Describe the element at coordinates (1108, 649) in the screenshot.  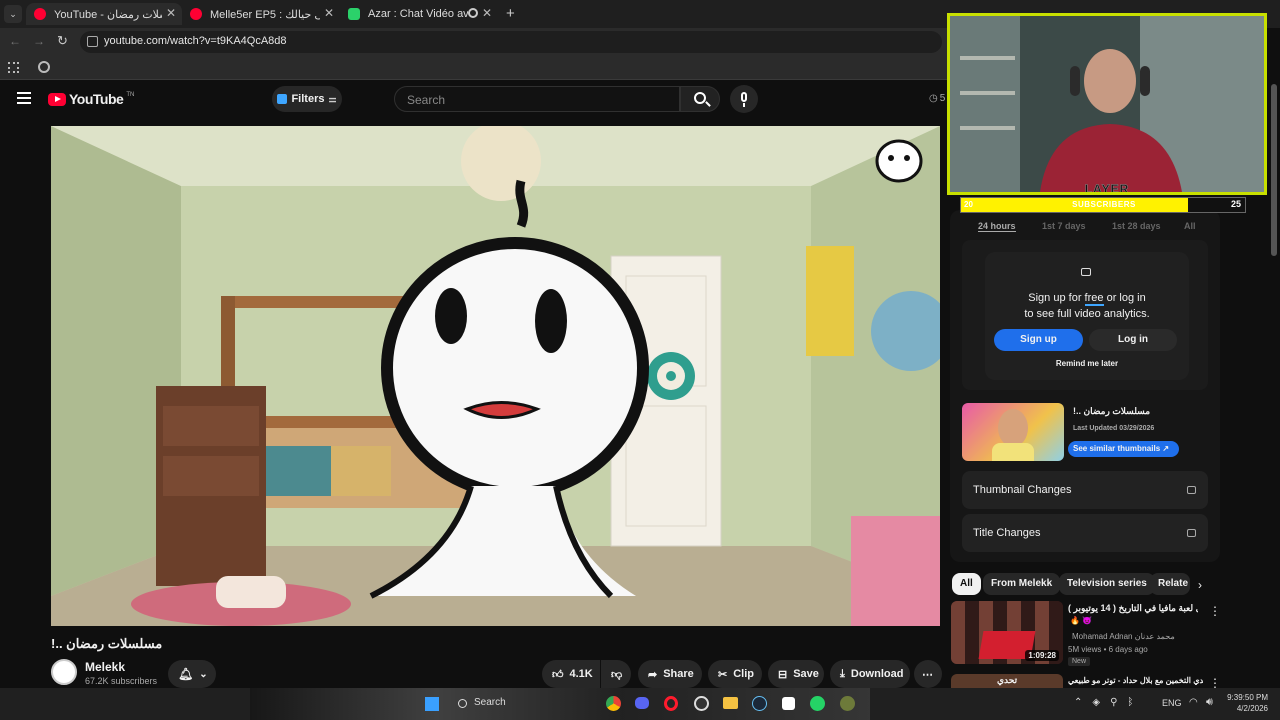
I see `related-meta: 5M views • 6 days ago` at that location.